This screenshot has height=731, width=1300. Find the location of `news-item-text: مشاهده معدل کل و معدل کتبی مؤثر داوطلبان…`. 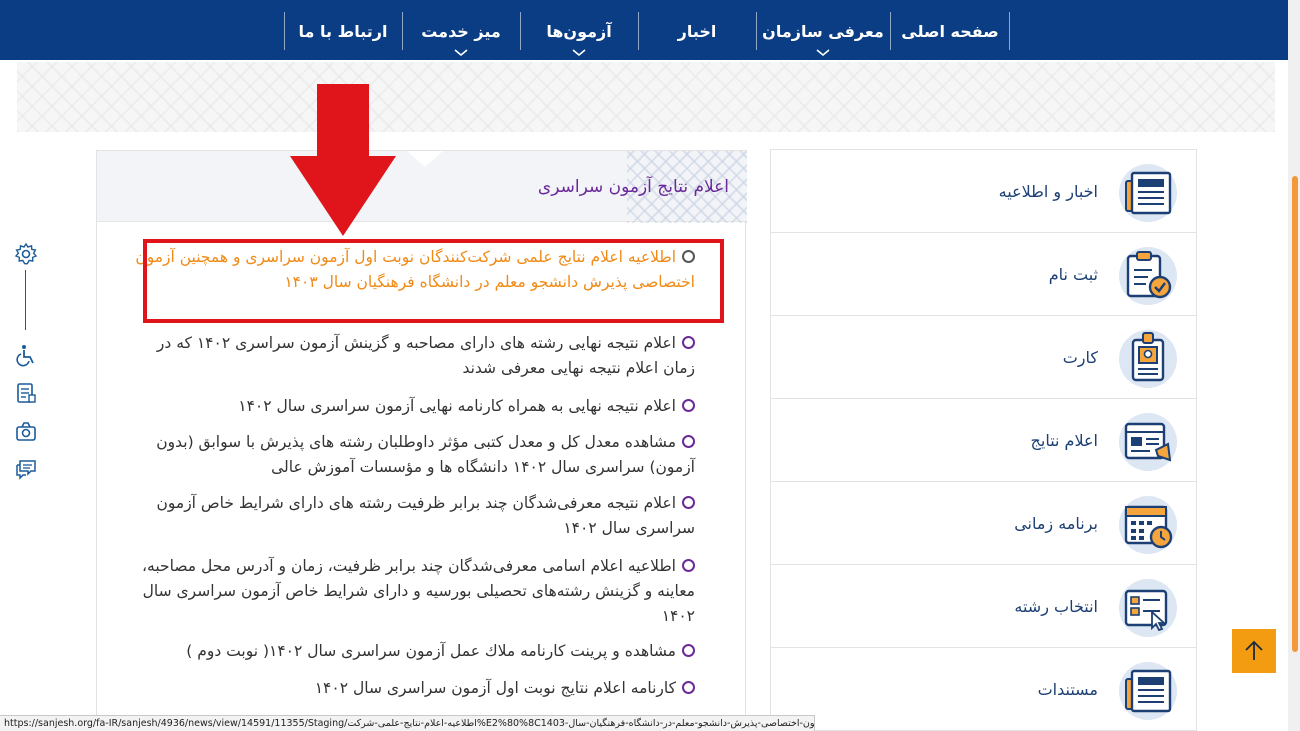

news-item-text: مشاهده معدل کل و معدل کتبی مؤثر داوطلبان… is located at coordinates (425, 454).